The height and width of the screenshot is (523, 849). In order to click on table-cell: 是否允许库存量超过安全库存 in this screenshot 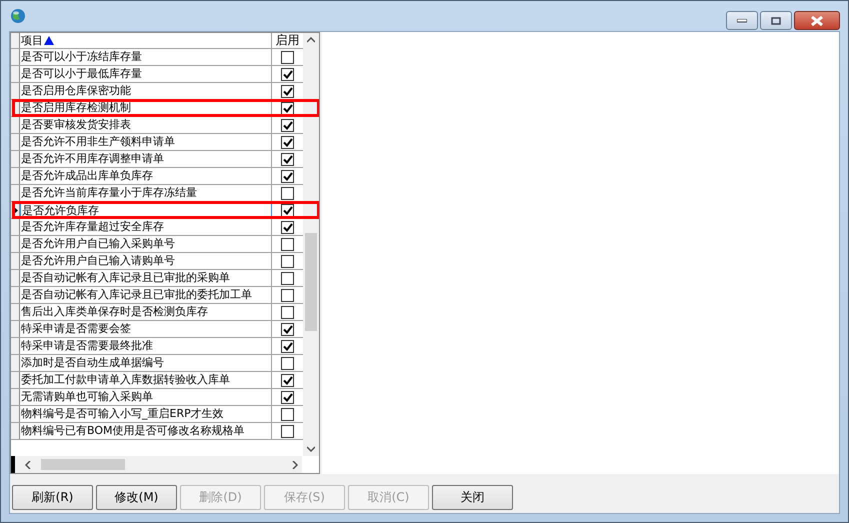, I will do `click(146, 227)`.